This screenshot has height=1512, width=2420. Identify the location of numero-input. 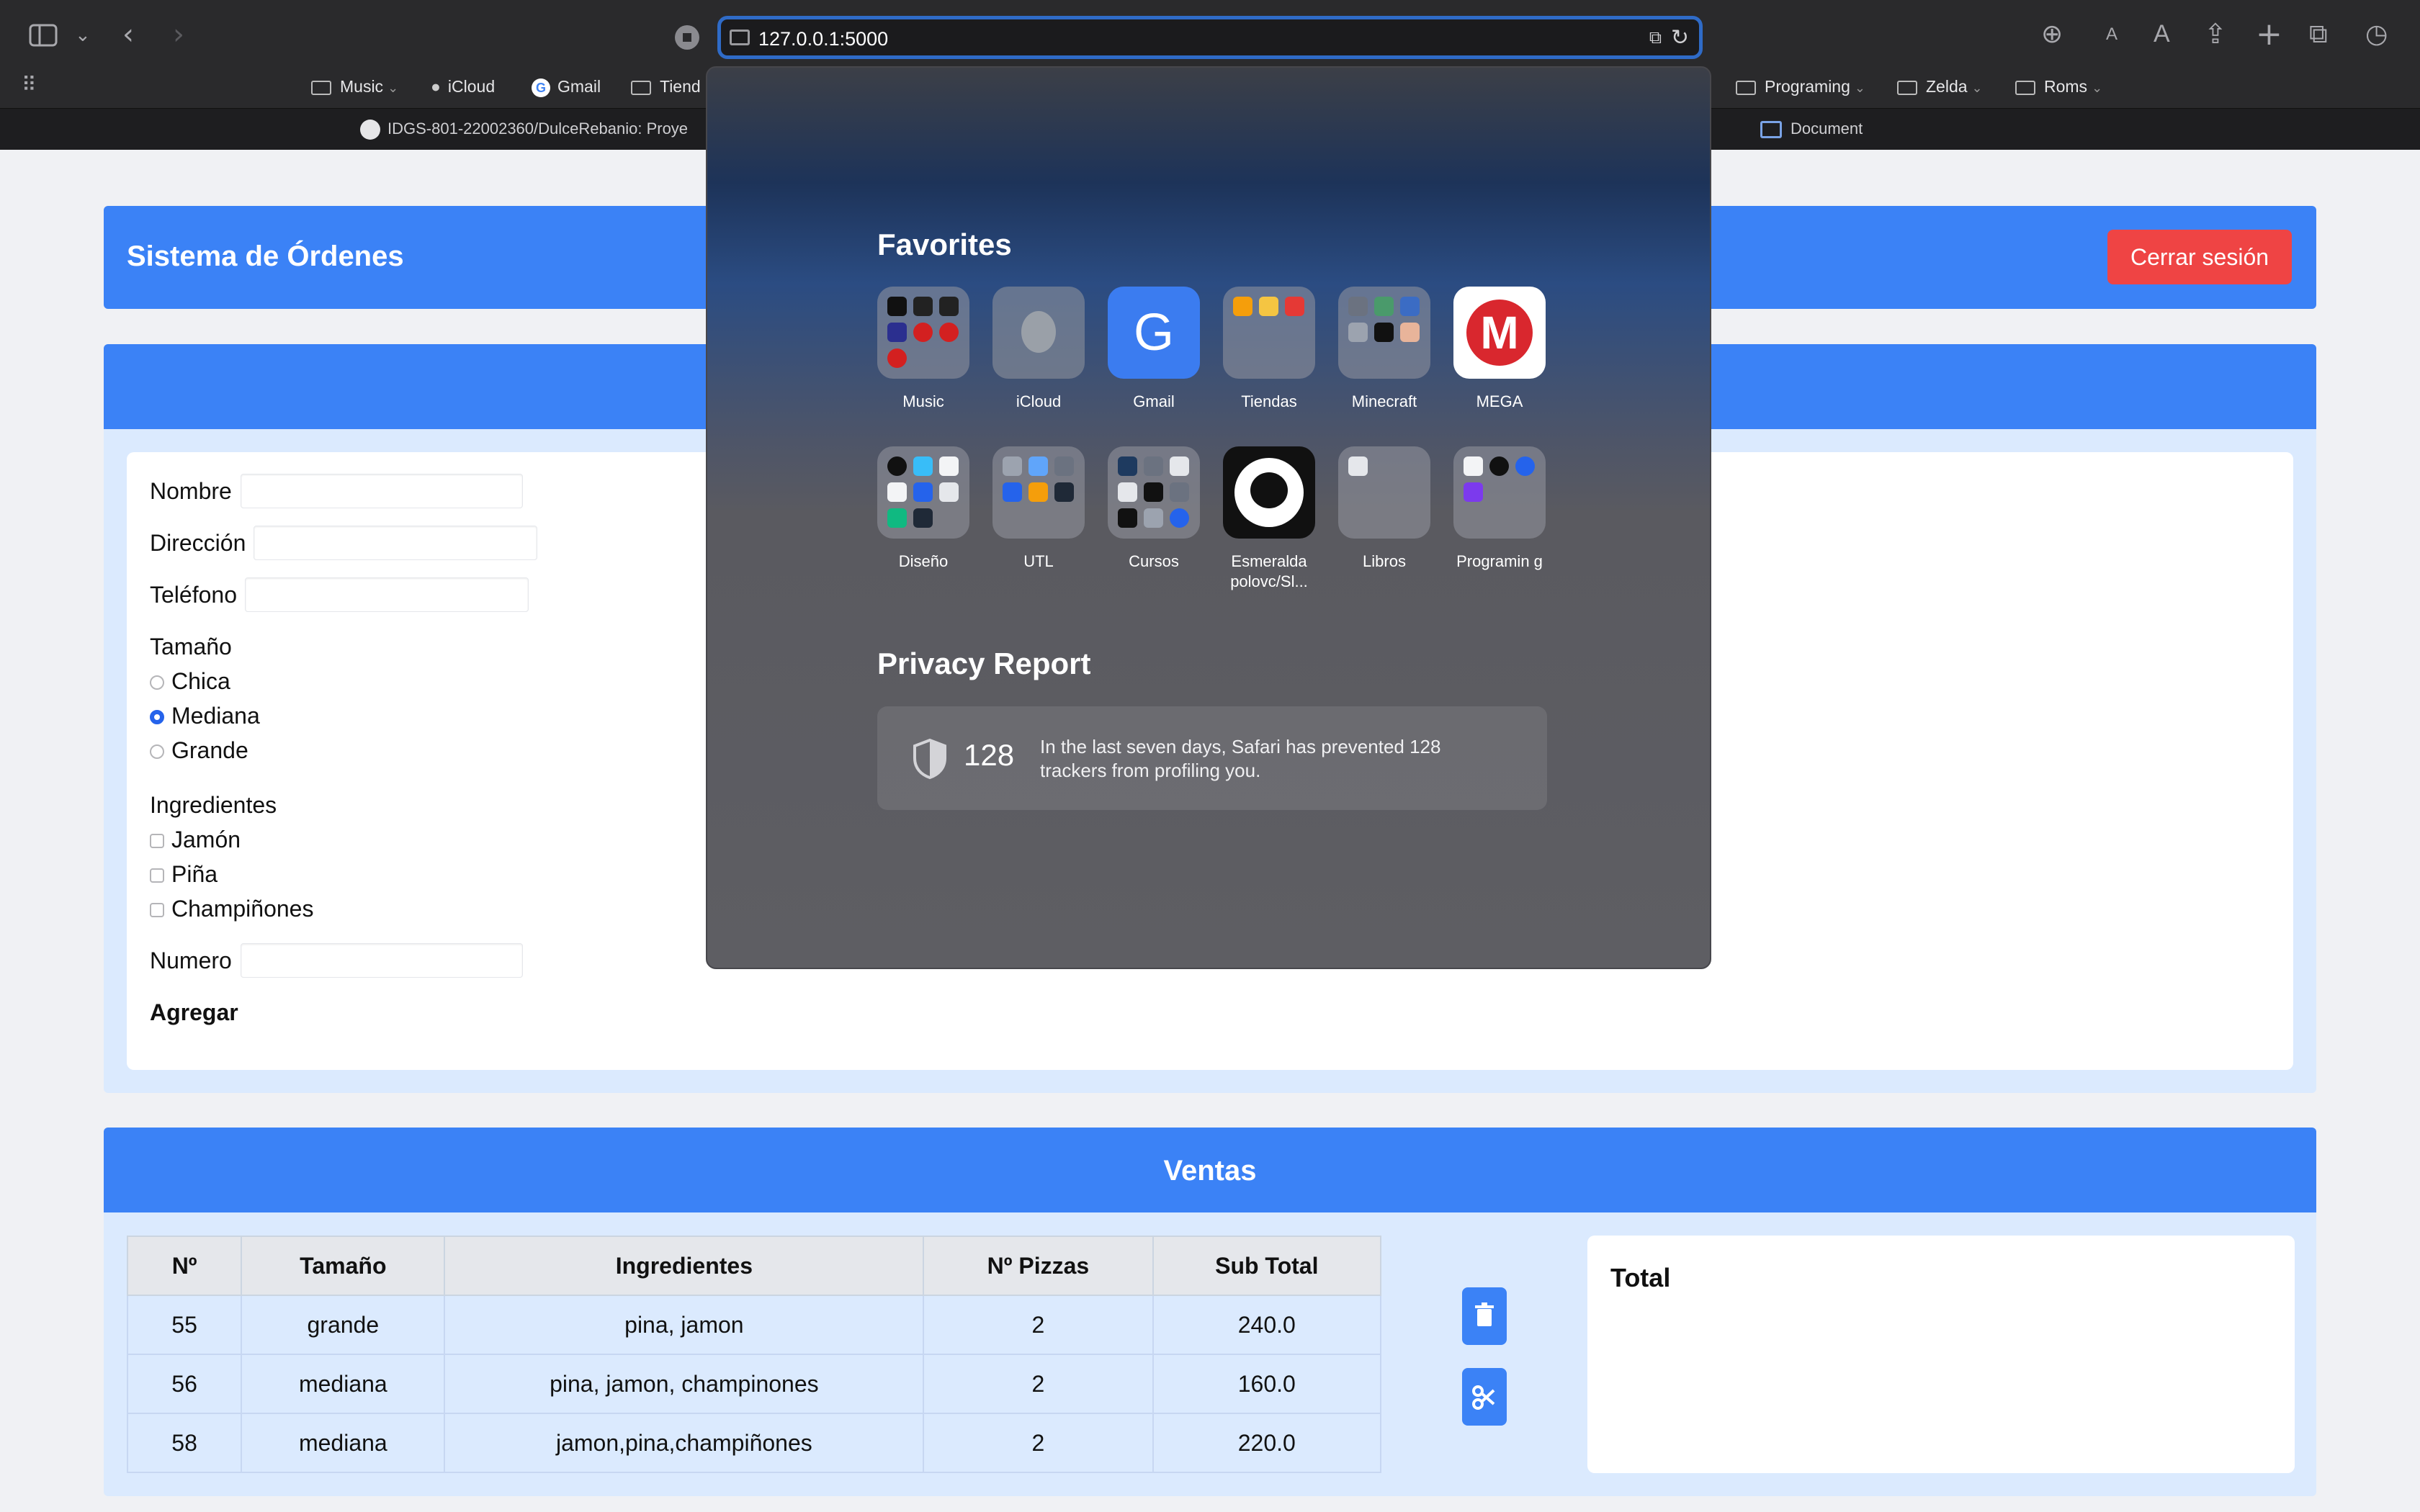
(382, 960).